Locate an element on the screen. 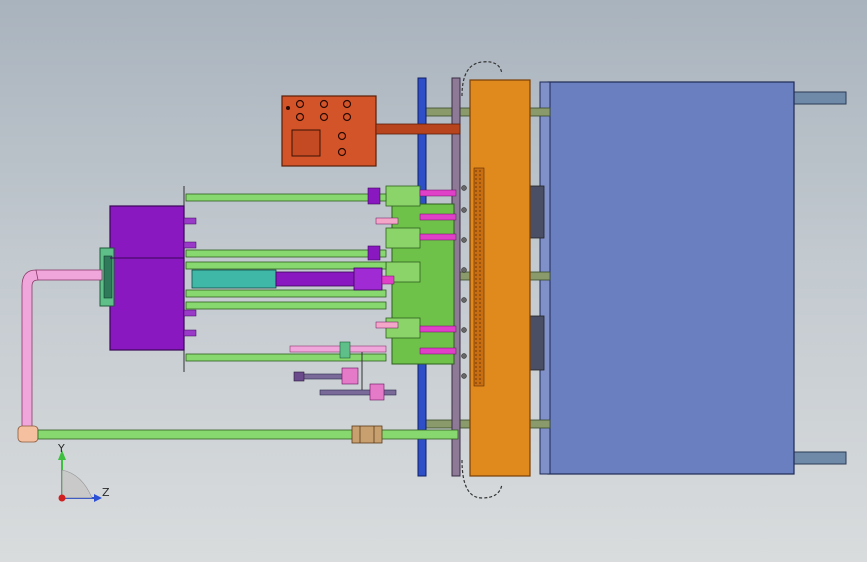 Image resolution: width=867 pixels, height=562 pixels. triad-y-label: Y is located at coordinates (61, 448).